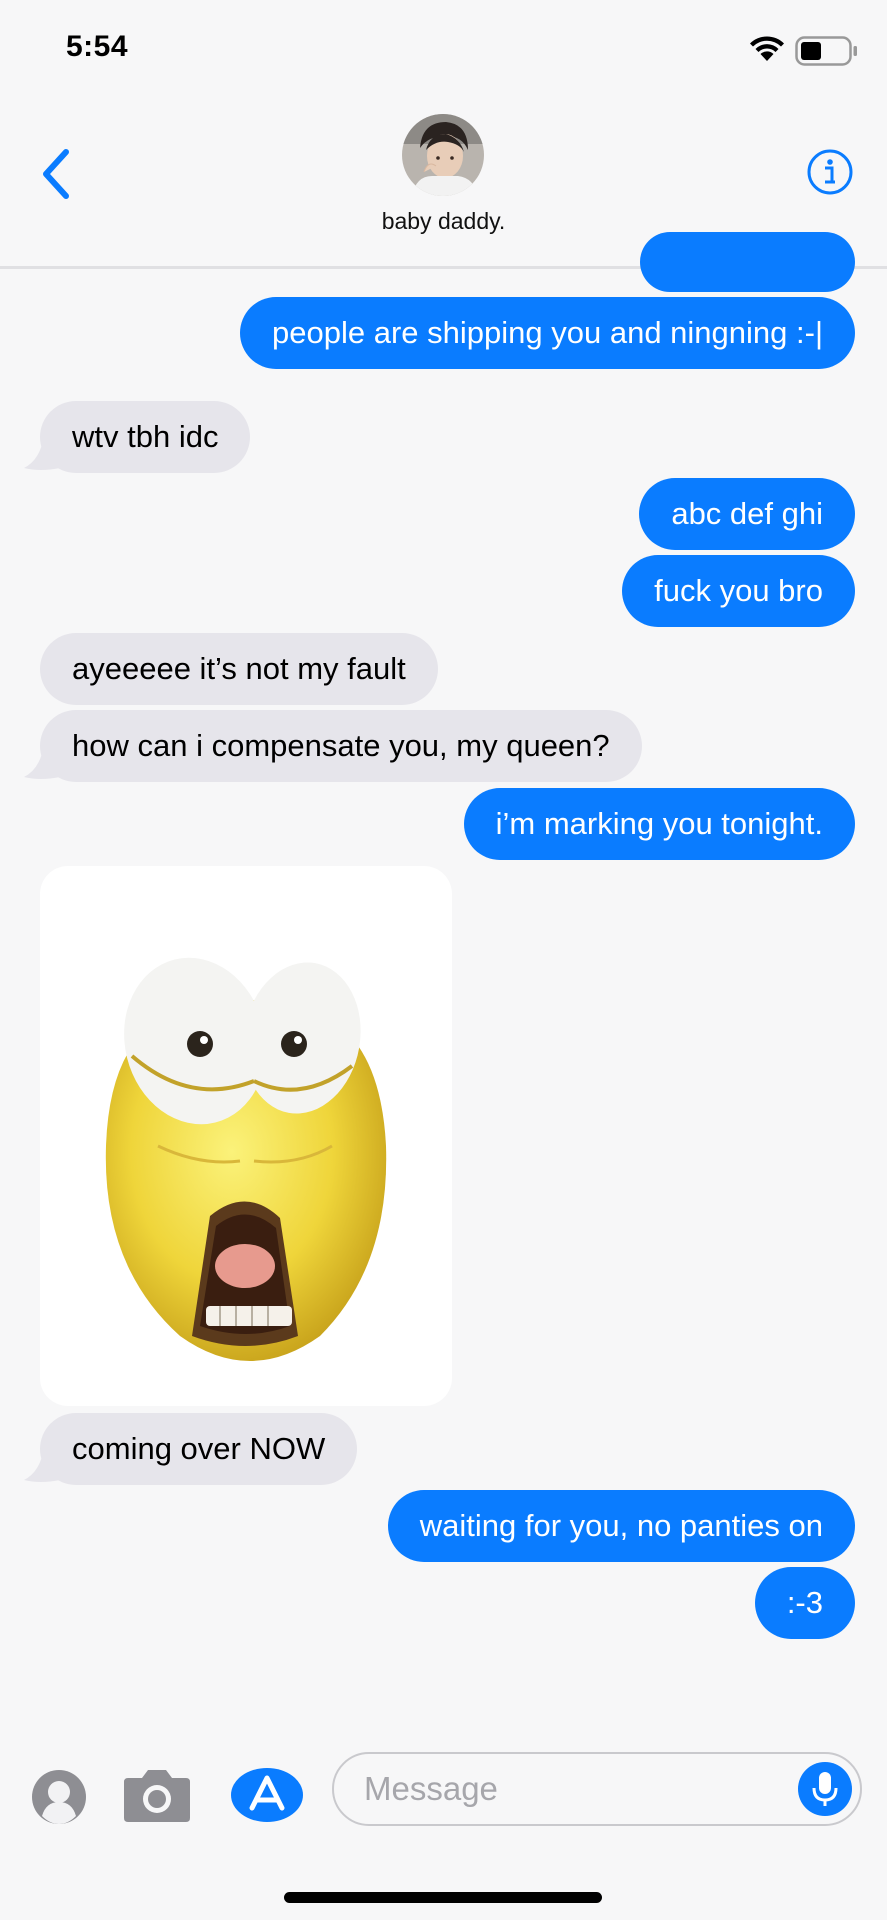 This screenshot has height=1920, width=887. Describe the element at coordinates (239, 669) in the screenshot. I see `incoming-message: ayeeeee it’s not my fault` at that location.